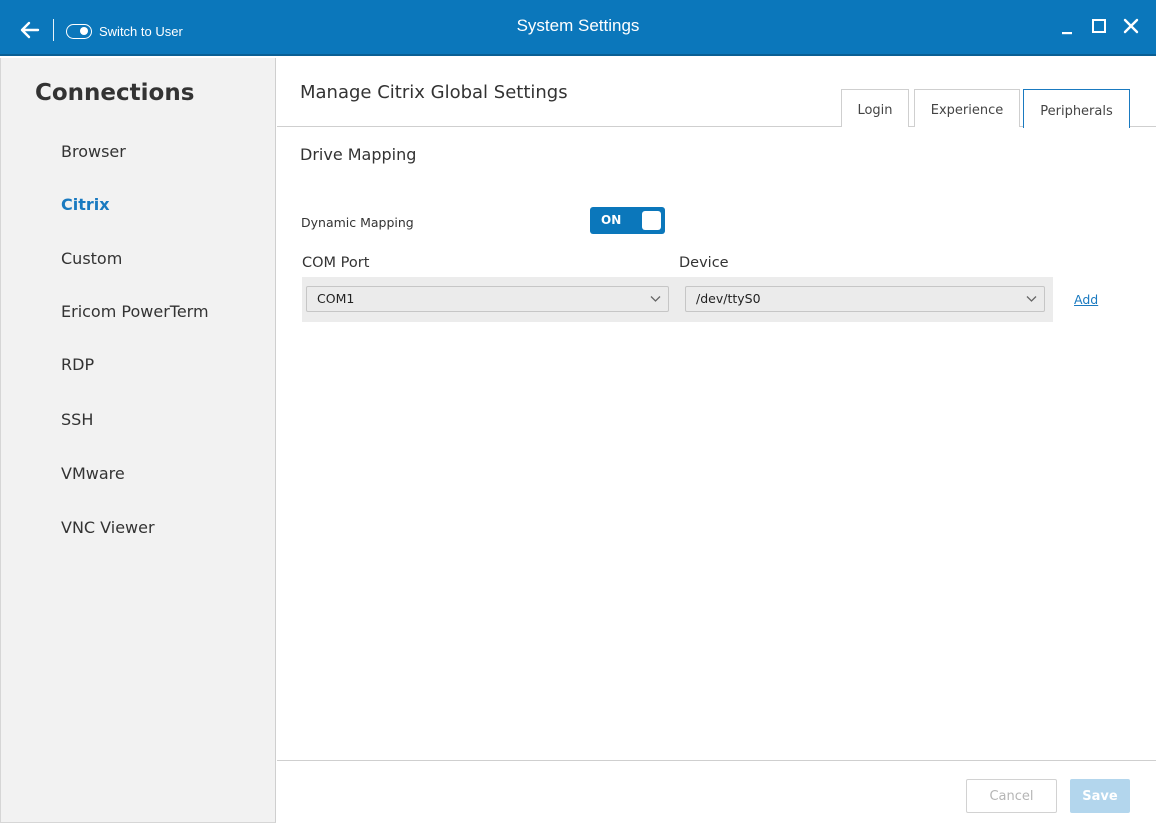 The width and height of the screenshot is (1156, 823). What do you see at coordinates (53, 30) in the screenshot?
I see `title-bar-divider` at bounding box center [53, 30].